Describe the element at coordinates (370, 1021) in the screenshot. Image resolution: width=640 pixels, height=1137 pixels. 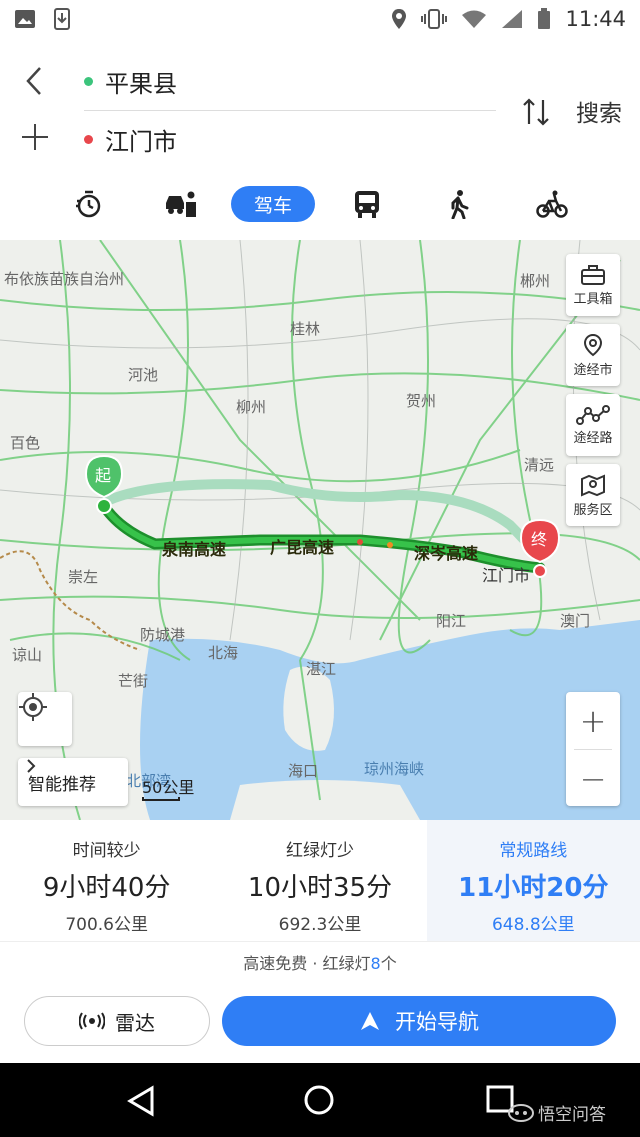
I see `navigation-arrow-icon` at that location.